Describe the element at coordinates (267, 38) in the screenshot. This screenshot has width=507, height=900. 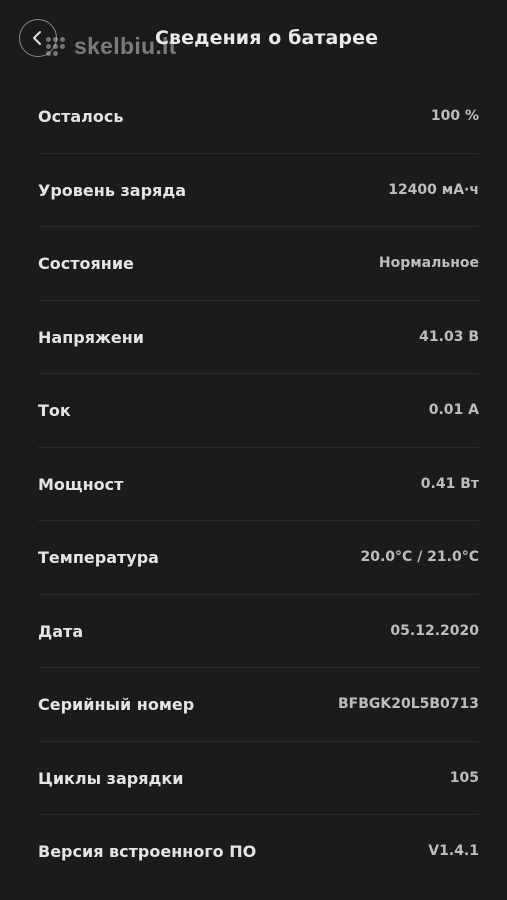
I see `page-title: Сведения о батарее` at that location.